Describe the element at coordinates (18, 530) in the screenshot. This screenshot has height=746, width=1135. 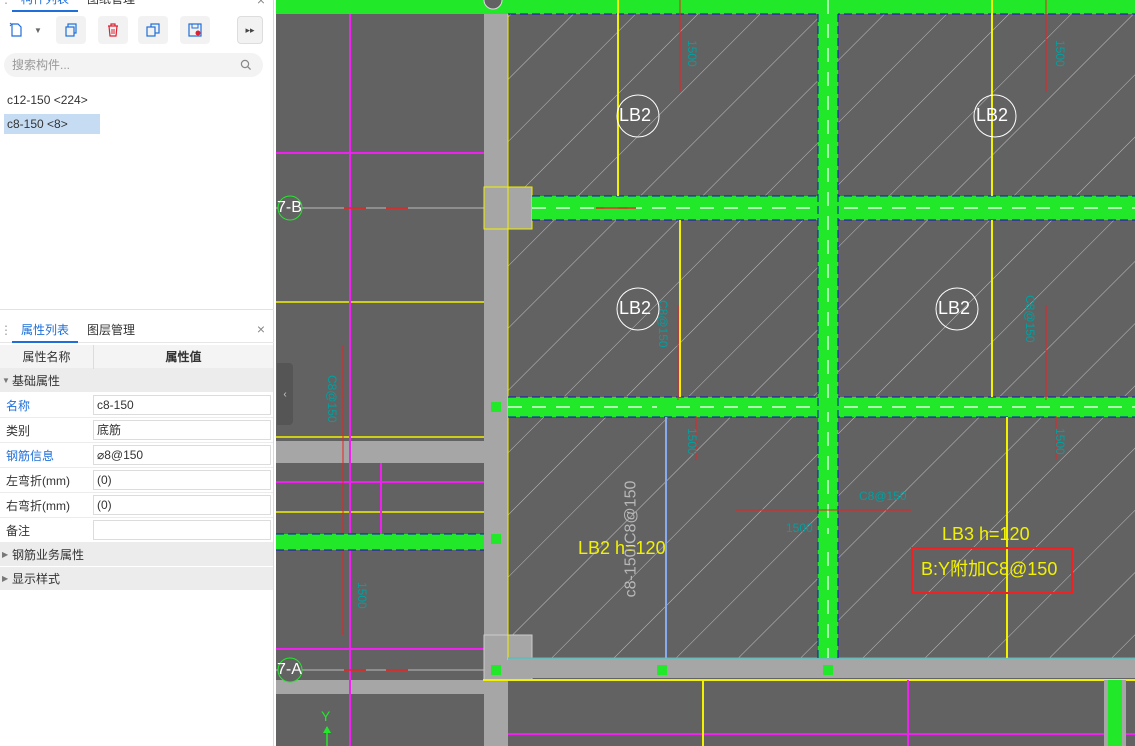
I see `property-name: 备注` at that location.